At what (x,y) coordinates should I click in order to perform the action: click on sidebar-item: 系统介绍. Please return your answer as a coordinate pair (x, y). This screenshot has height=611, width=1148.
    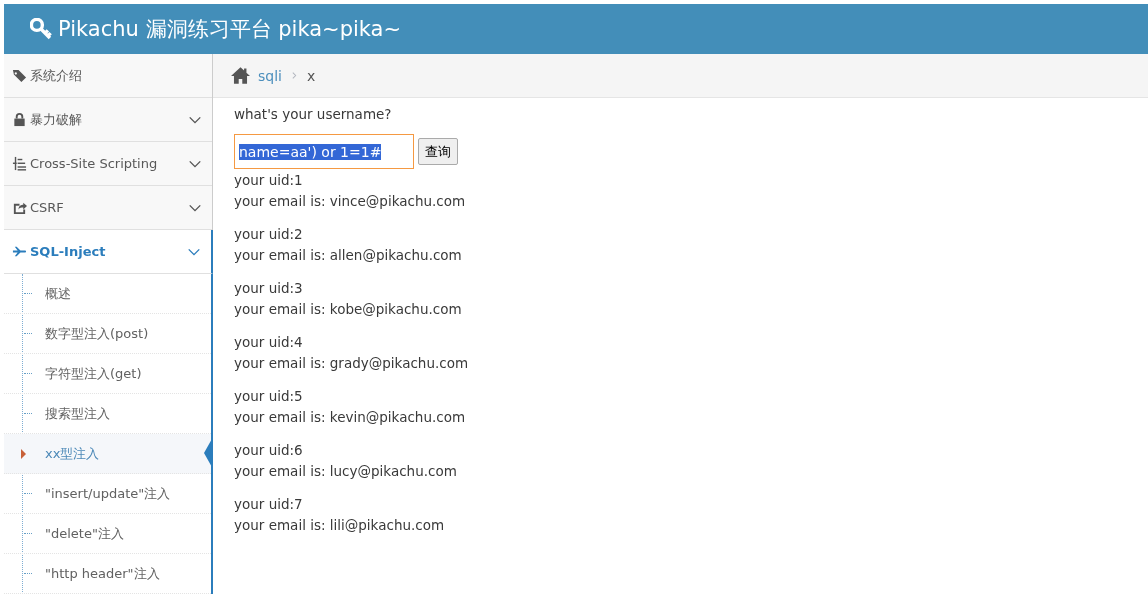
    Looking at the image, I should click on (108, 76).